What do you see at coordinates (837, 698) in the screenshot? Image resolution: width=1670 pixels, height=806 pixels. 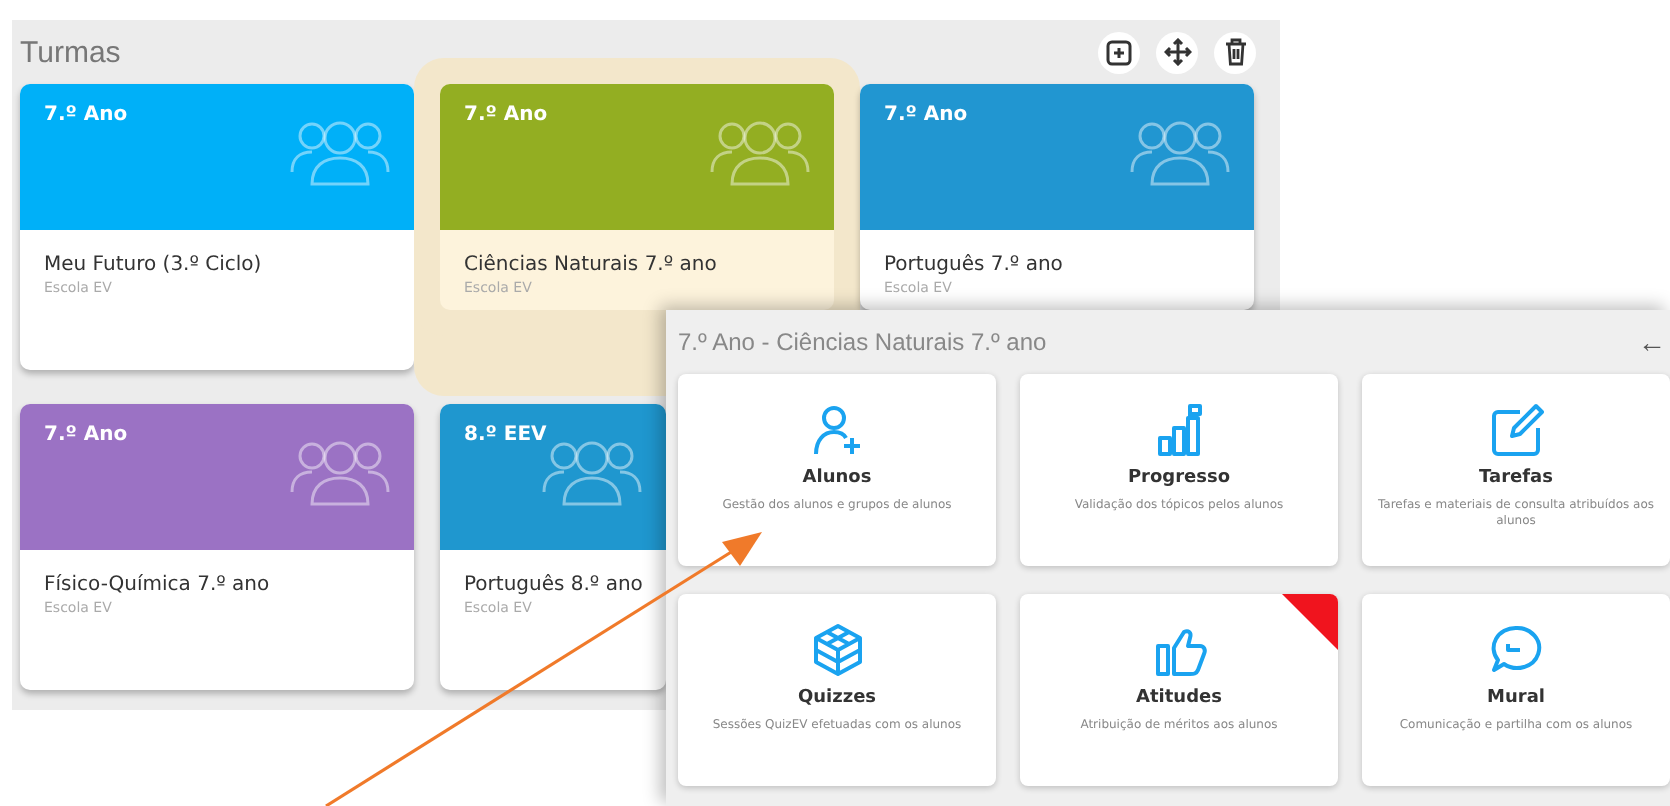 I see `tile-title: Quizzes` at bounding box center [837, 698].